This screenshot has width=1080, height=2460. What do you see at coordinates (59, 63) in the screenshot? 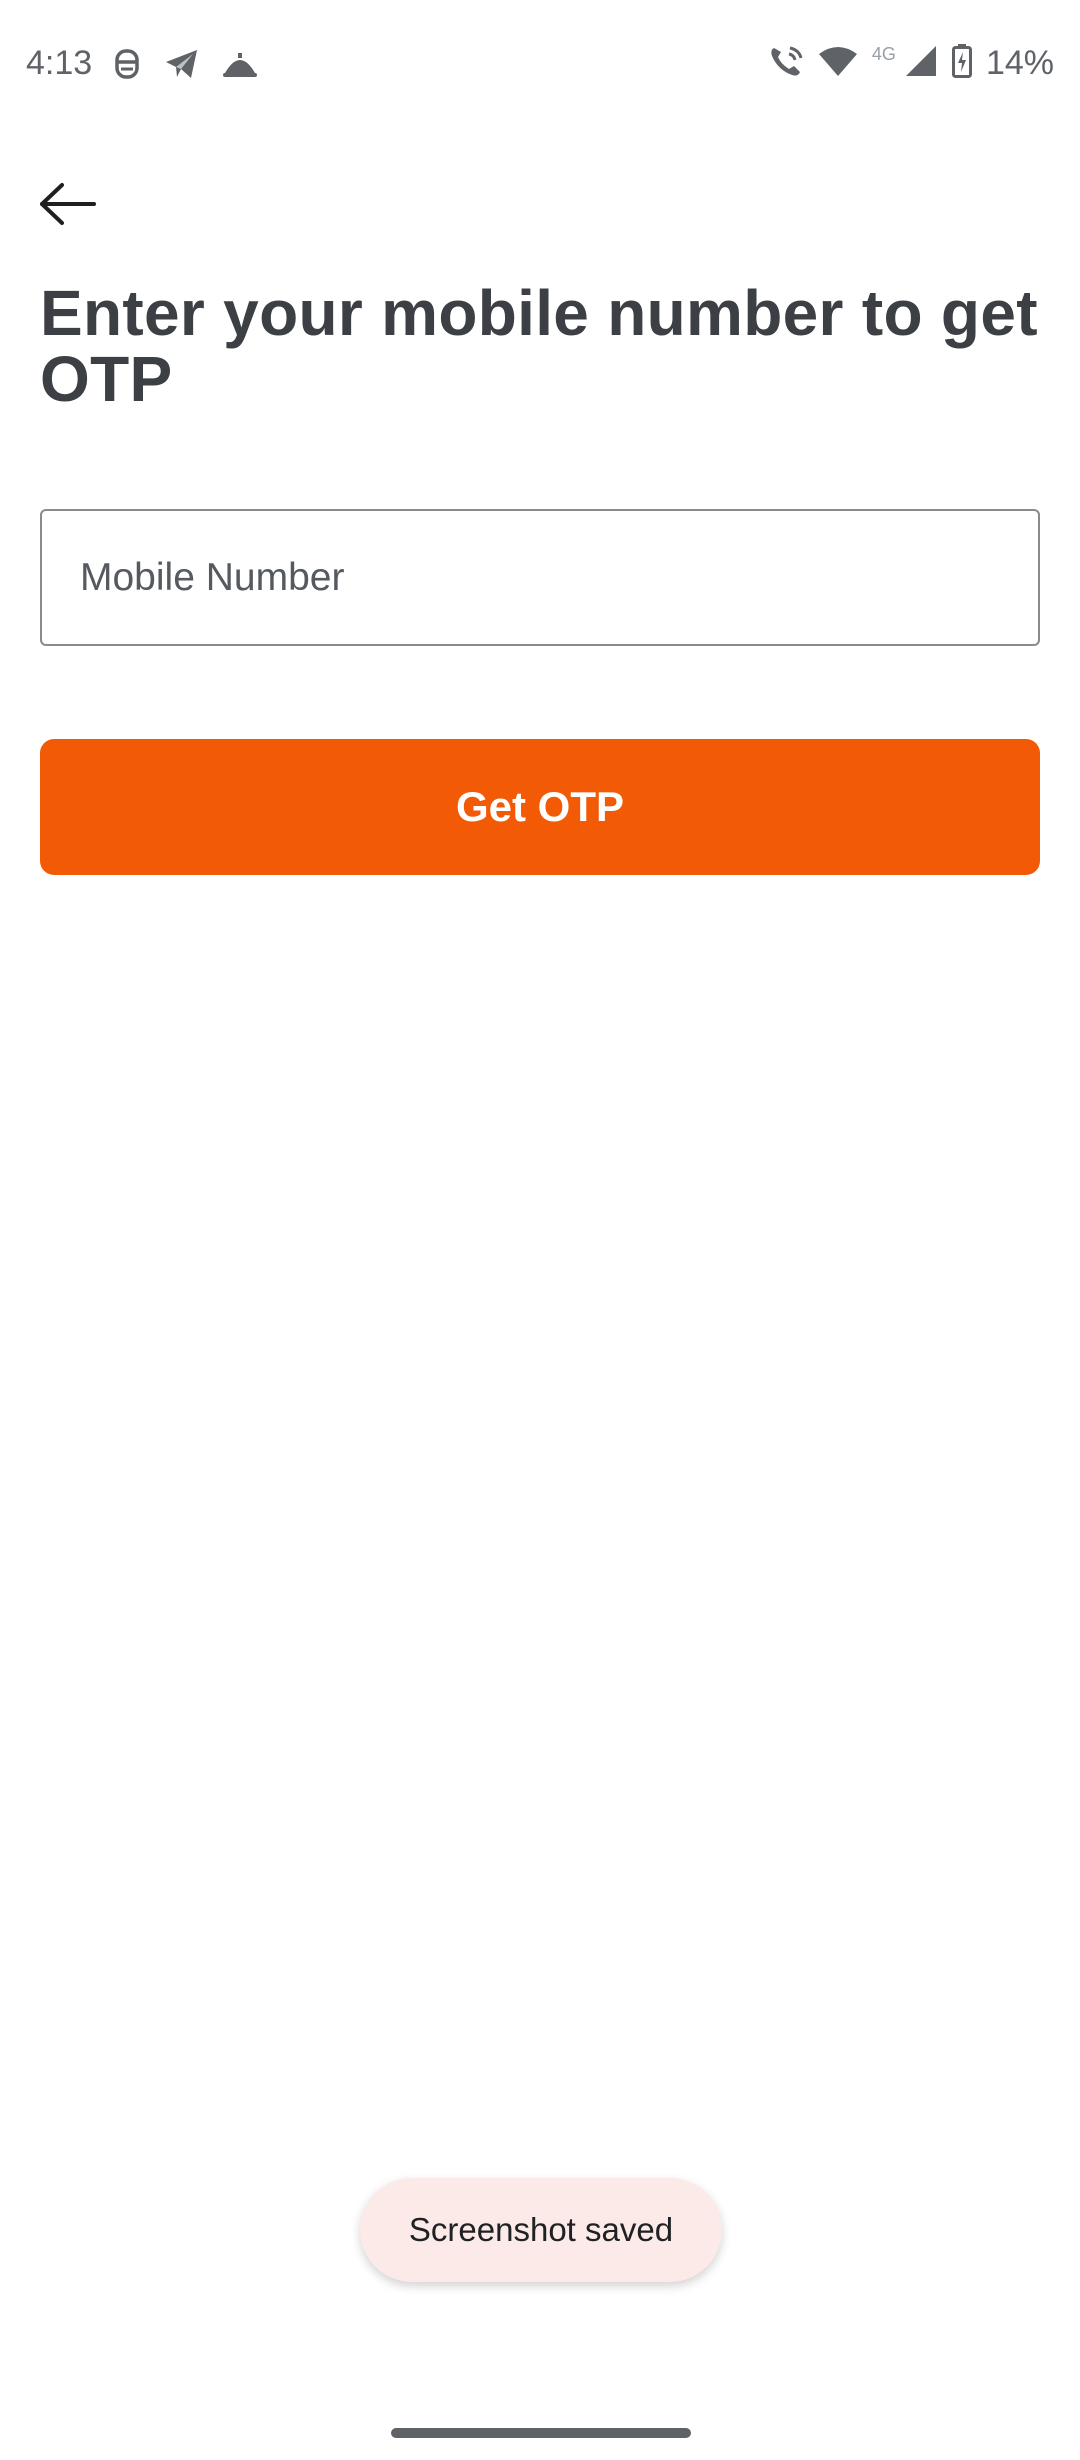
I see `status-time: 4:13` at bounding box center [59, 63].